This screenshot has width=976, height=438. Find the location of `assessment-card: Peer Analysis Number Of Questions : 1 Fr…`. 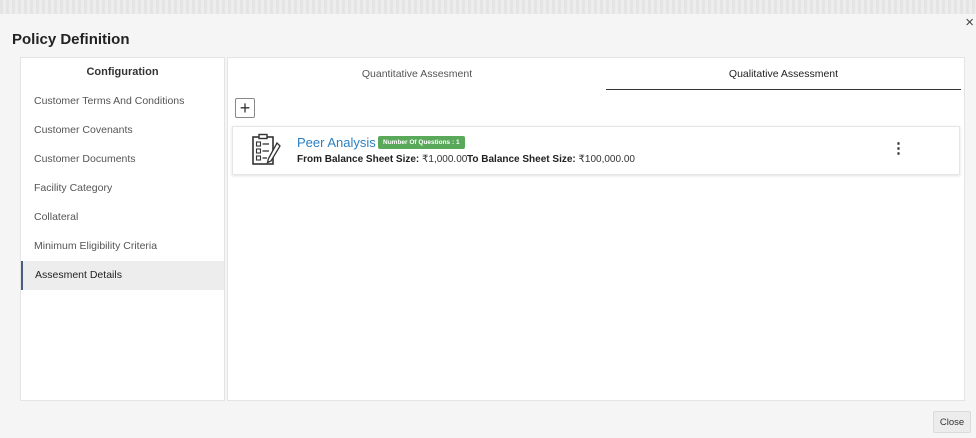

assessment-card: Peer Analysis Number Of Questions : 1 Fr… is located at coordinates (596, 150).